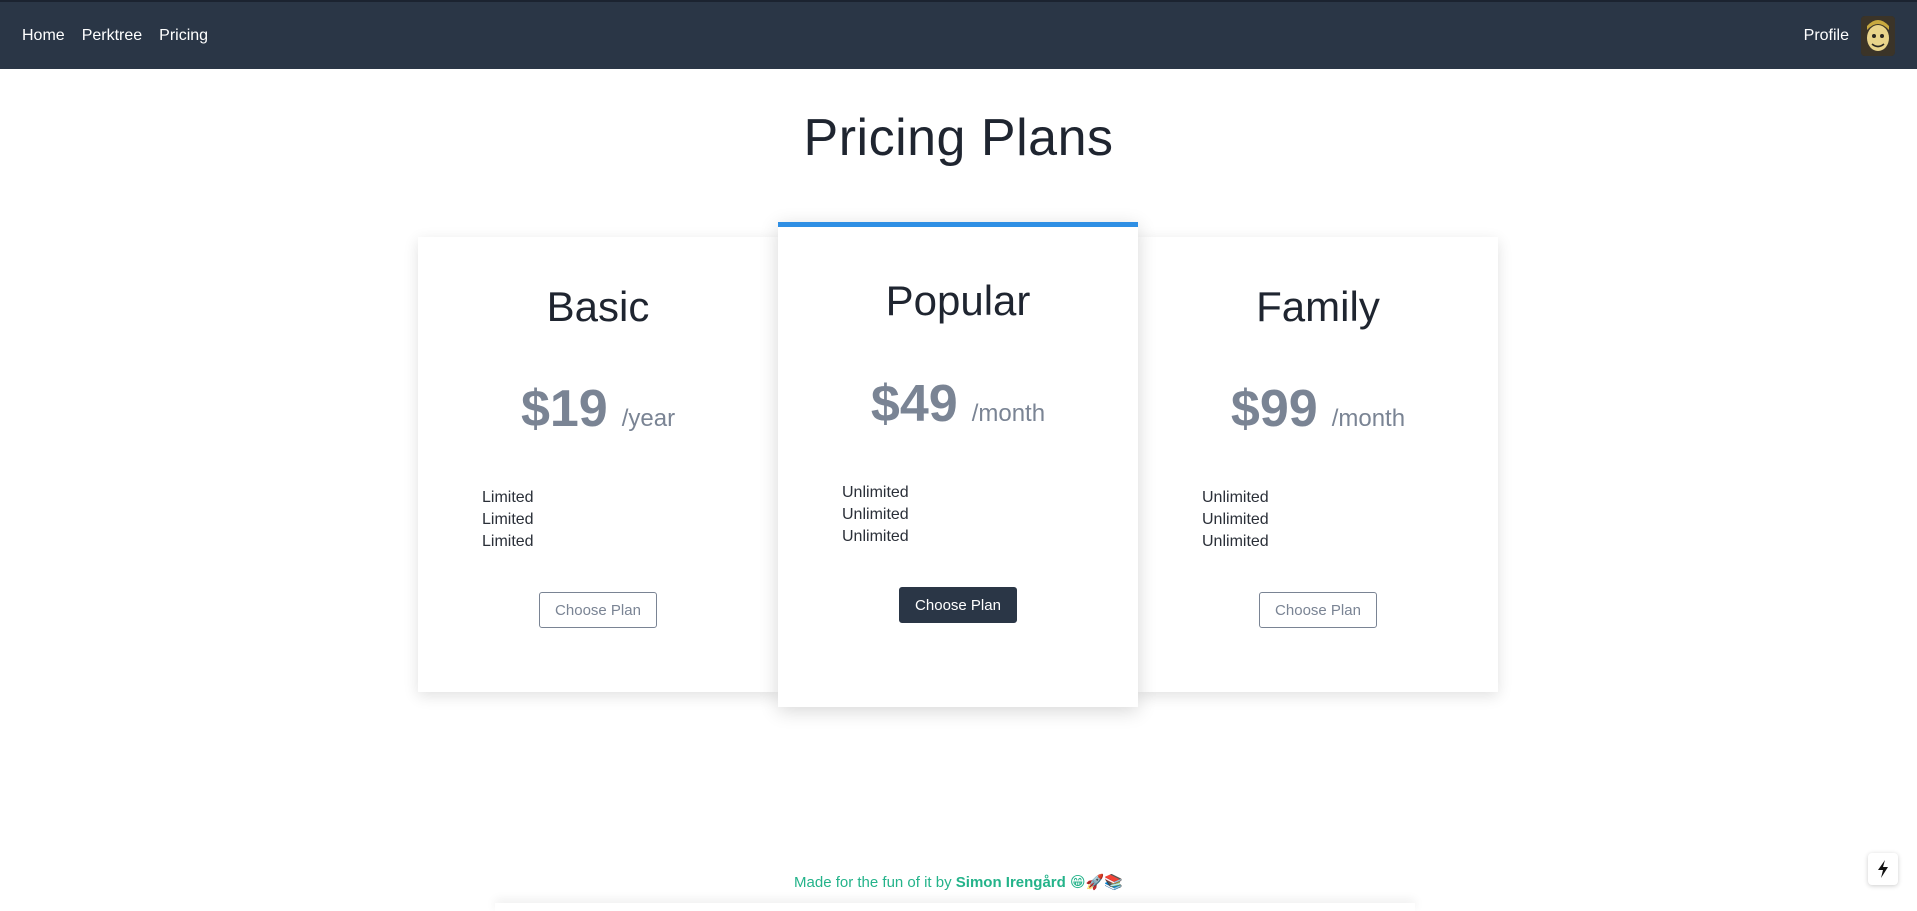  I want to click on nav-links: Home Perktree Pricing, so click(115, 36).